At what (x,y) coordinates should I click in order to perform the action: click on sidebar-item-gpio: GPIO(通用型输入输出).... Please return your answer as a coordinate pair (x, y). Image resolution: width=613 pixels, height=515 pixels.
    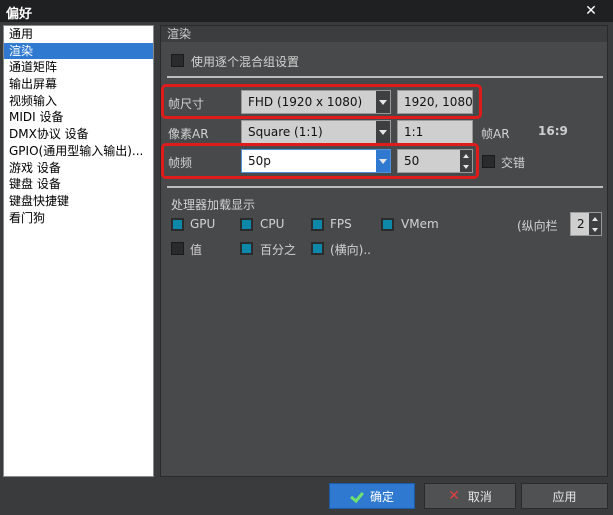
    Looking at the image, I should click on (78, 151).